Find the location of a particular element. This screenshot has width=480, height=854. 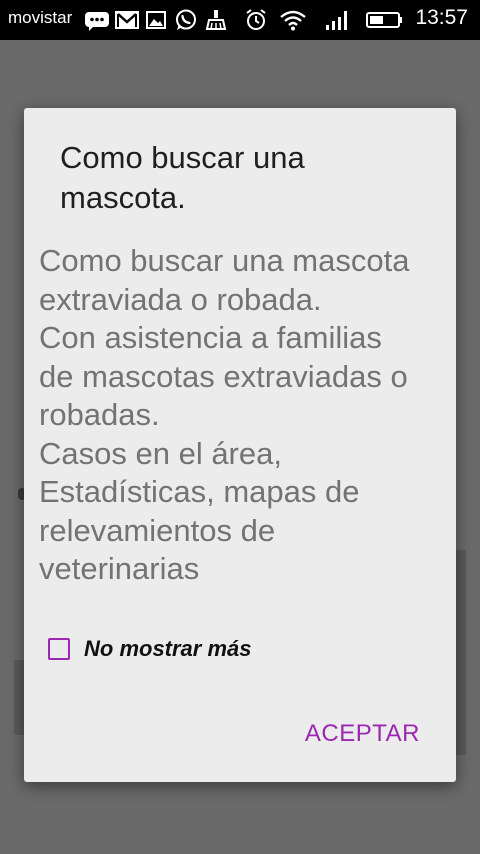

dialog-message-line: Como buscar una mascota is located at coordinates (224, 260).